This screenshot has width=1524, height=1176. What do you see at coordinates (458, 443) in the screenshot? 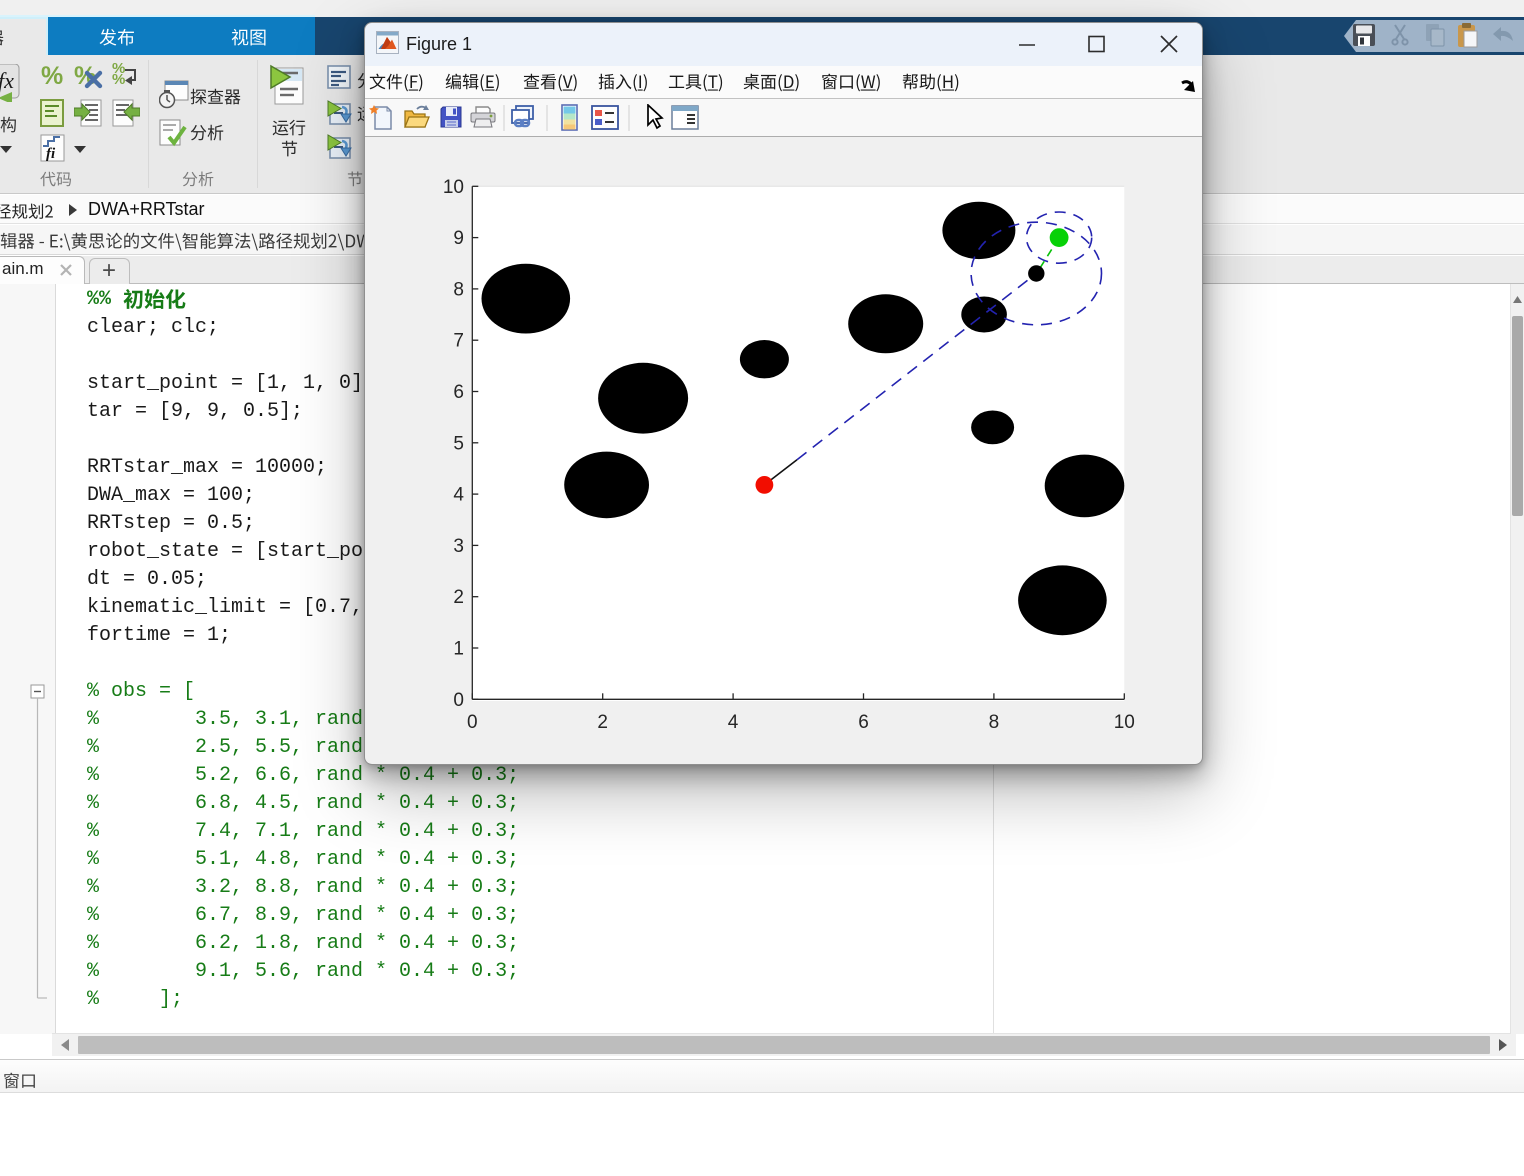
I see `svg-text: 5` at bounding box center [458, 443].